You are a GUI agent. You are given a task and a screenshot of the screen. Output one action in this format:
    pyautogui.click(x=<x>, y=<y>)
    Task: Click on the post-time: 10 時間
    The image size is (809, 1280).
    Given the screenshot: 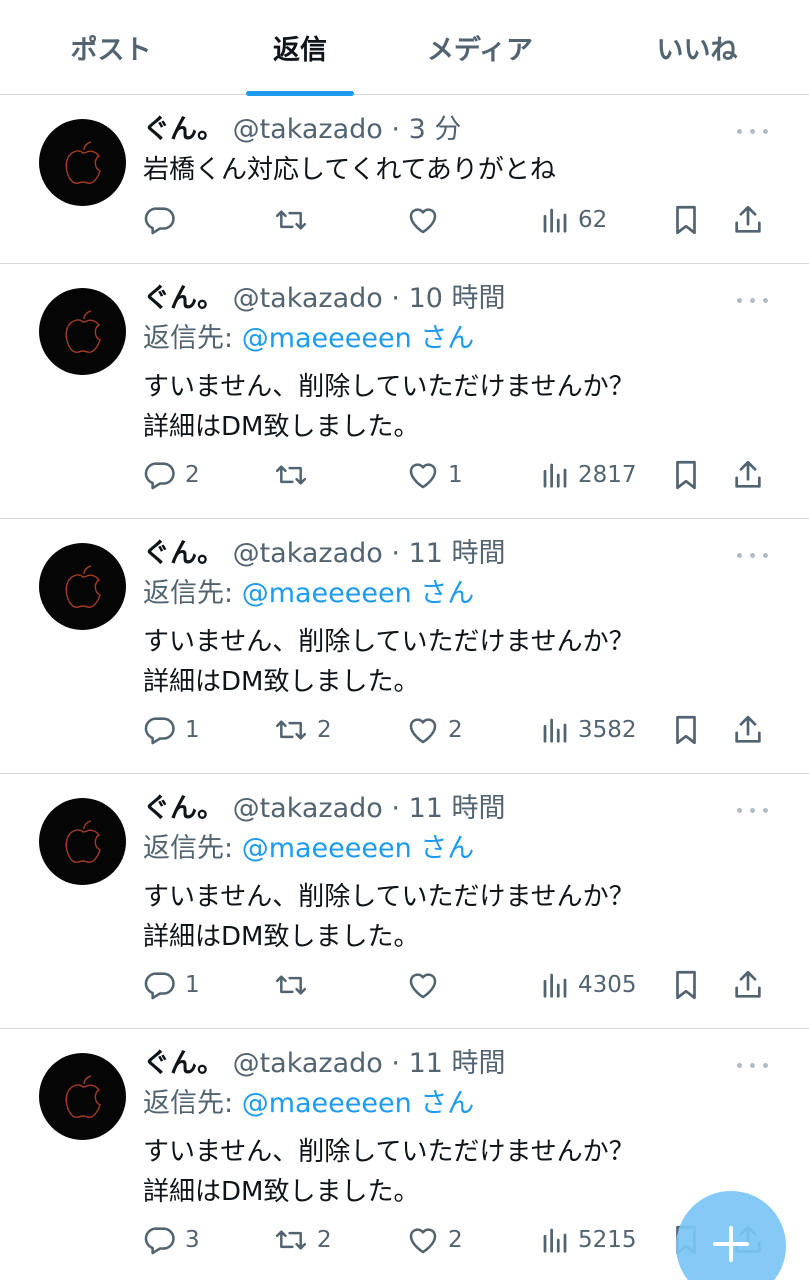 What is the action you would take?
    pyautogui.click(x=457, y=298)
    